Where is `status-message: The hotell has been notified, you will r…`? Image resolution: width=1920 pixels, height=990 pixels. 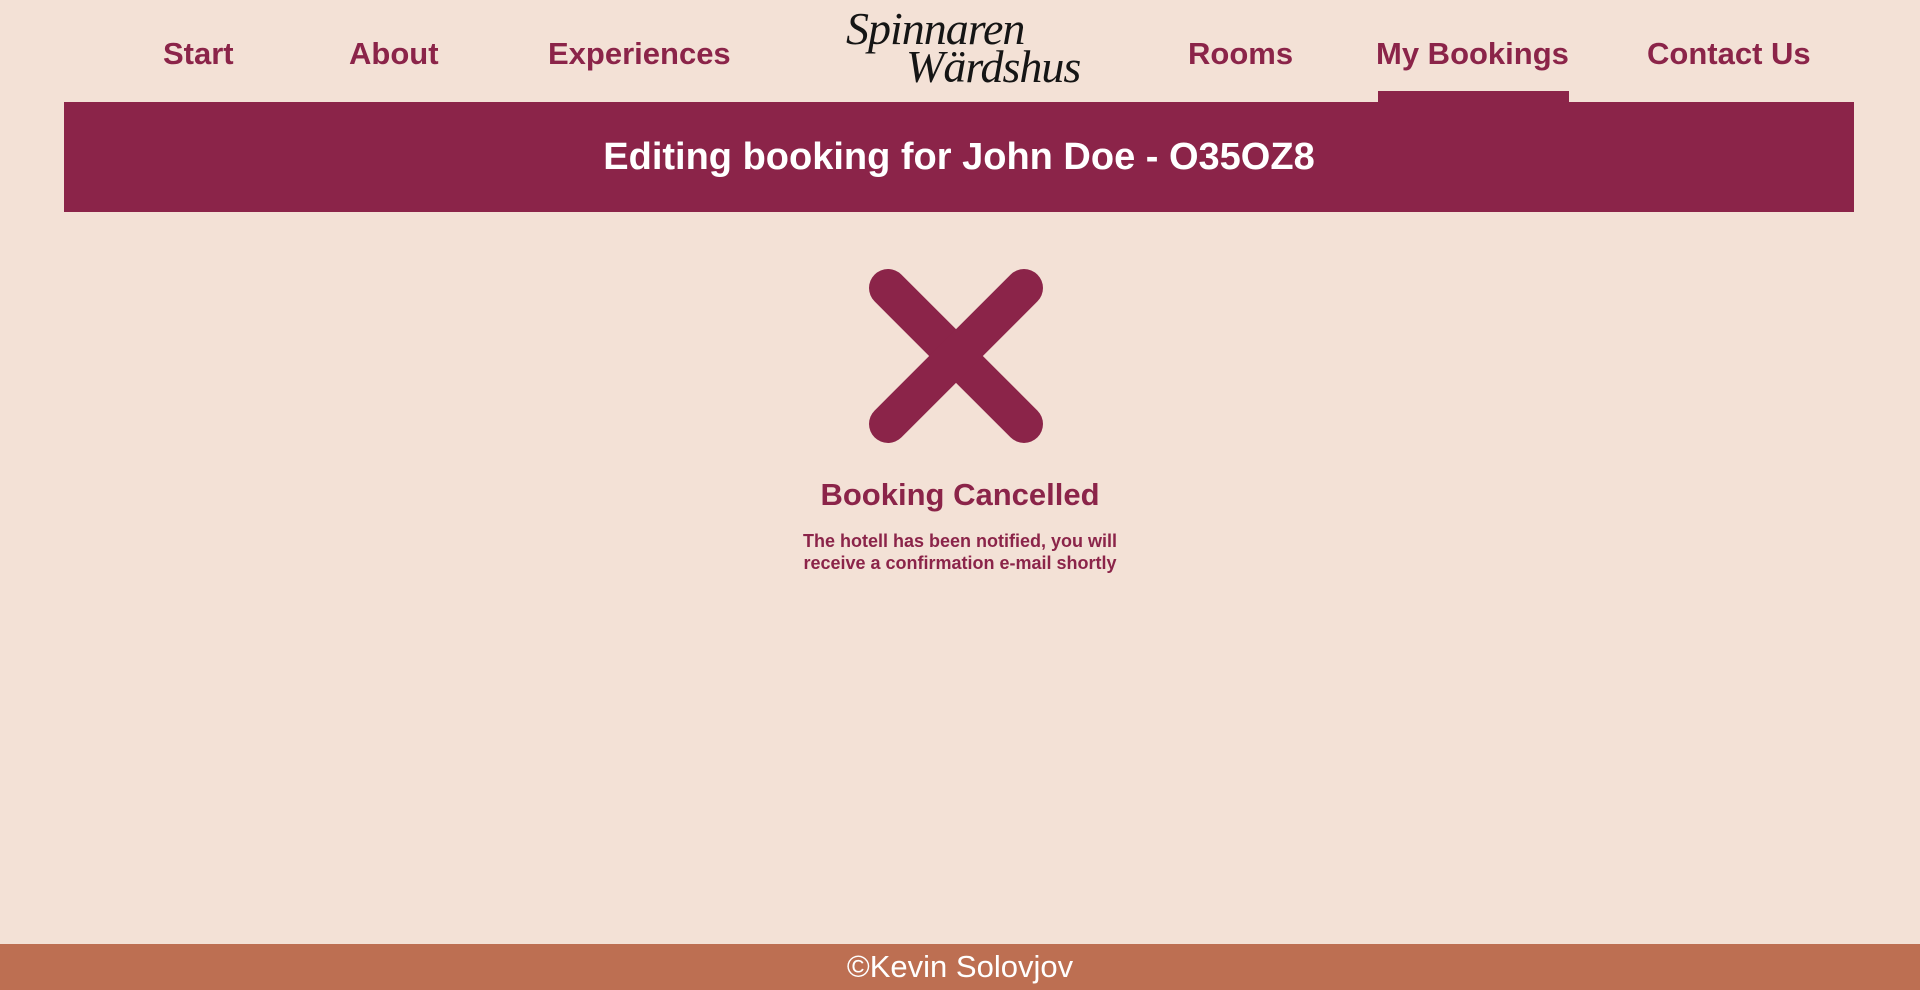
status-message: The hotell has been notified, you will r… is located at coordinates (960, 552).